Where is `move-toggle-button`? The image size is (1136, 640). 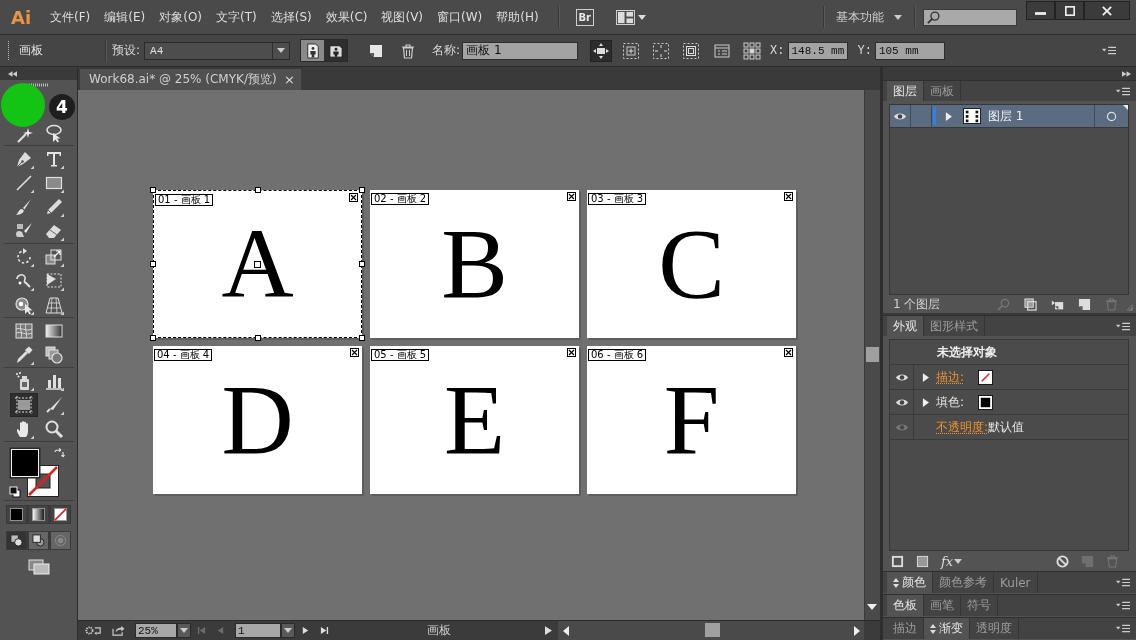 move-toggle-button is located at coordinates (601, 50).